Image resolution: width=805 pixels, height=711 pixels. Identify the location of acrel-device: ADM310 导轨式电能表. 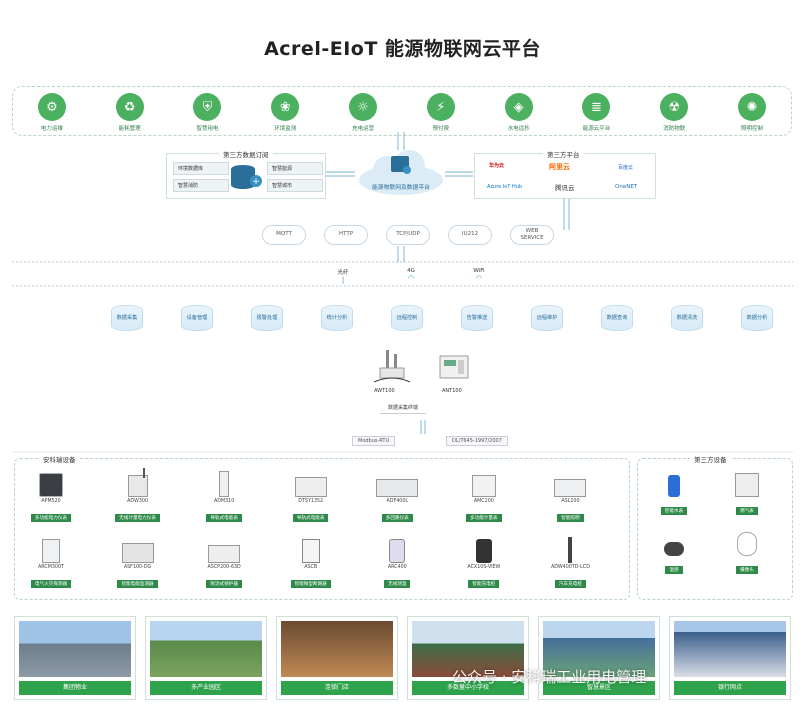
(224, 497).